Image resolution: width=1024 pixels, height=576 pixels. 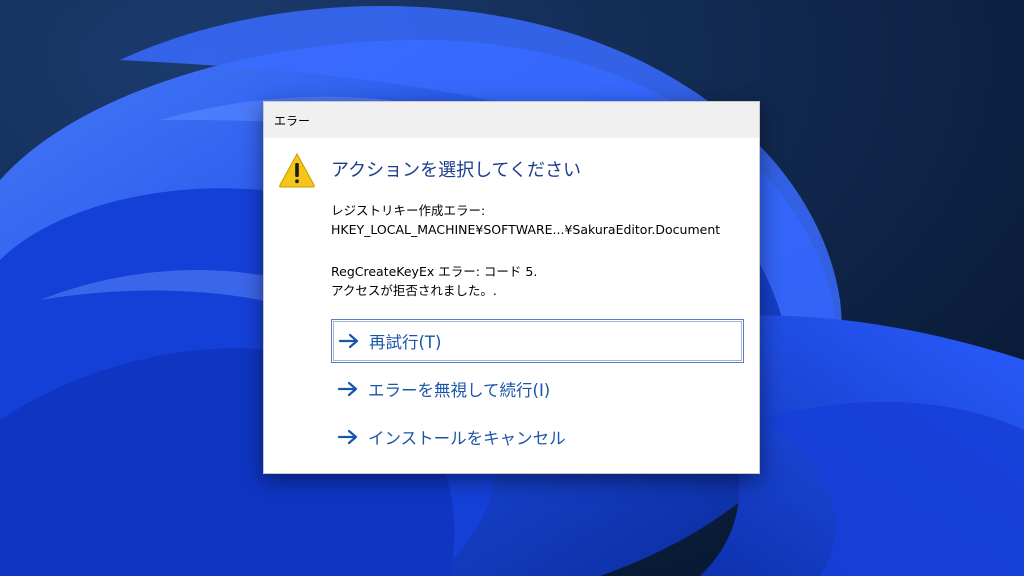 What do you see at coordinates (292, 120) in the screenshot?
I see `dialog-title: エラー` at bounding box center [292, 120].